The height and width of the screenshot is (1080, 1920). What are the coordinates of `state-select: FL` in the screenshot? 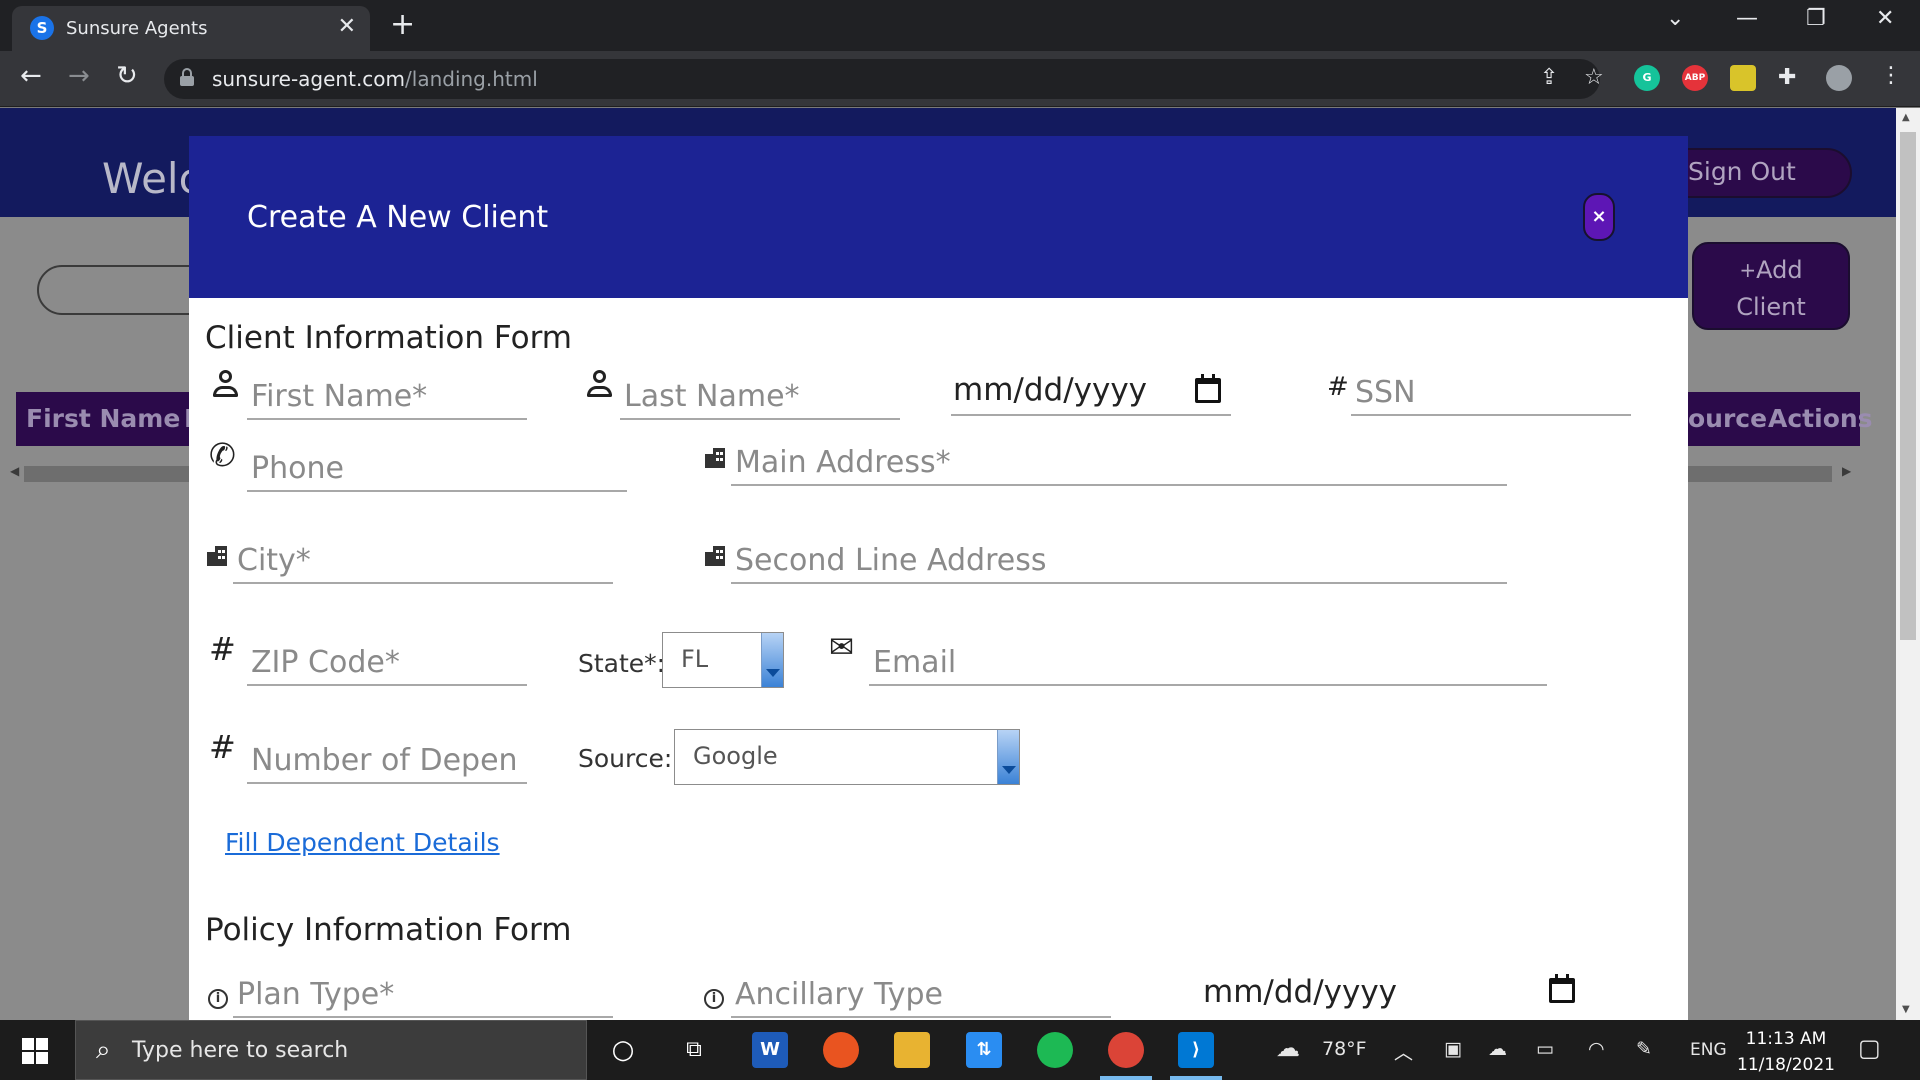 It's located at (723, 660).